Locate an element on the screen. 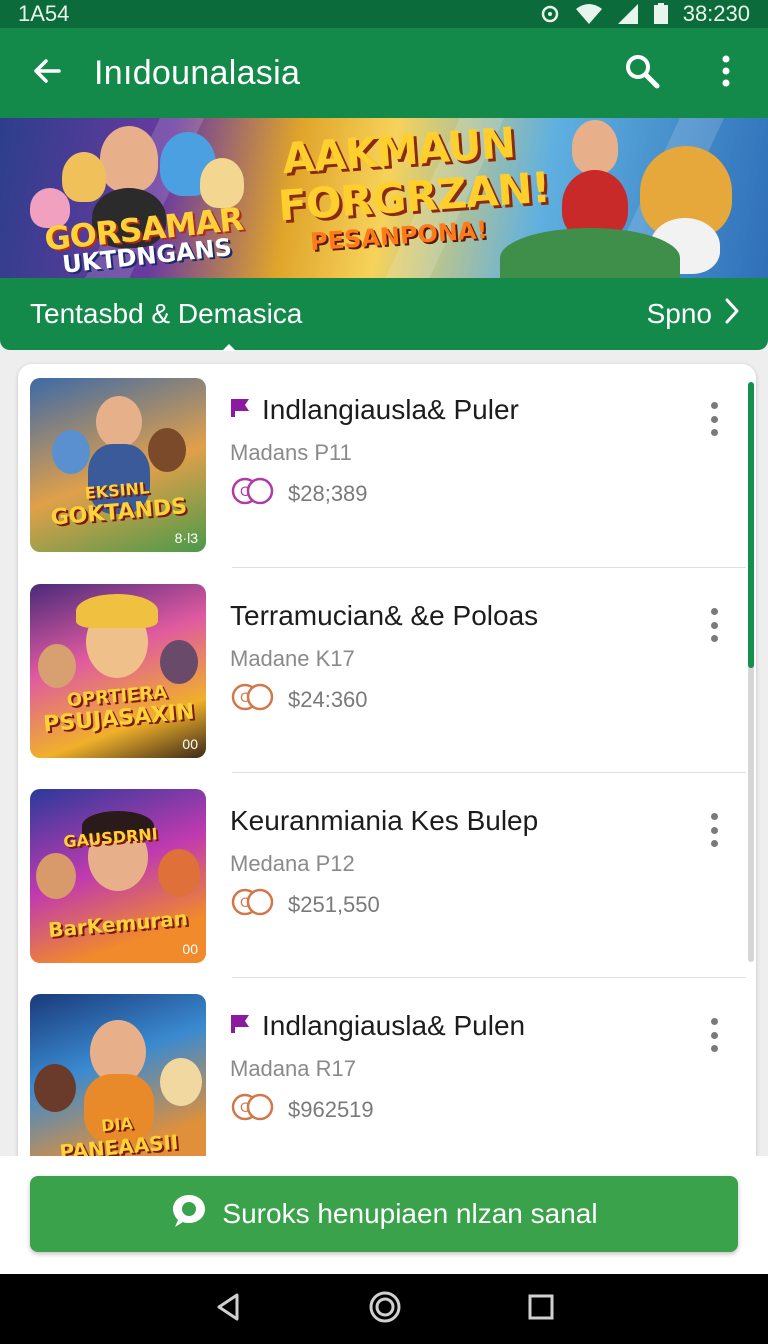 This screenshot has height=1344, width=768. wifi-icon is located at coordinates (589, 14).